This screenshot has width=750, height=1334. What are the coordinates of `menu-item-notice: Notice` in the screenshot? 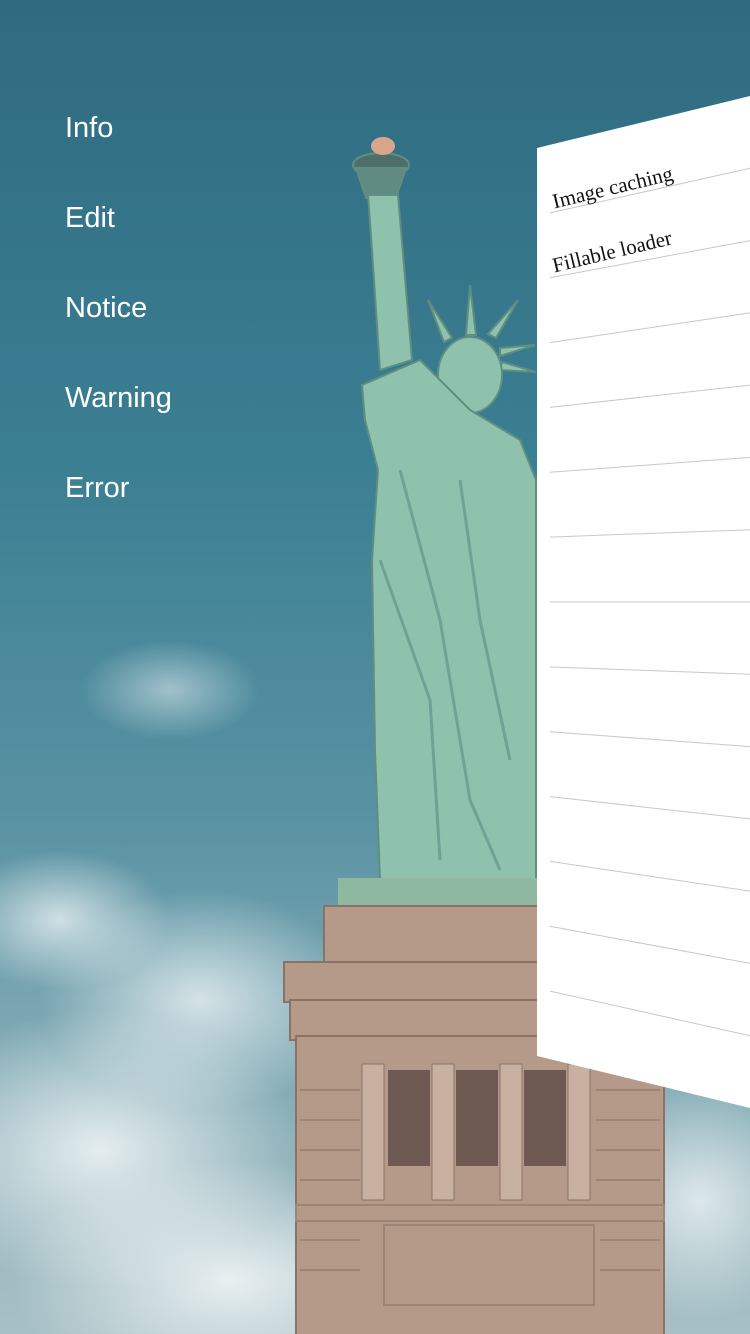 It's located at (118, 333).